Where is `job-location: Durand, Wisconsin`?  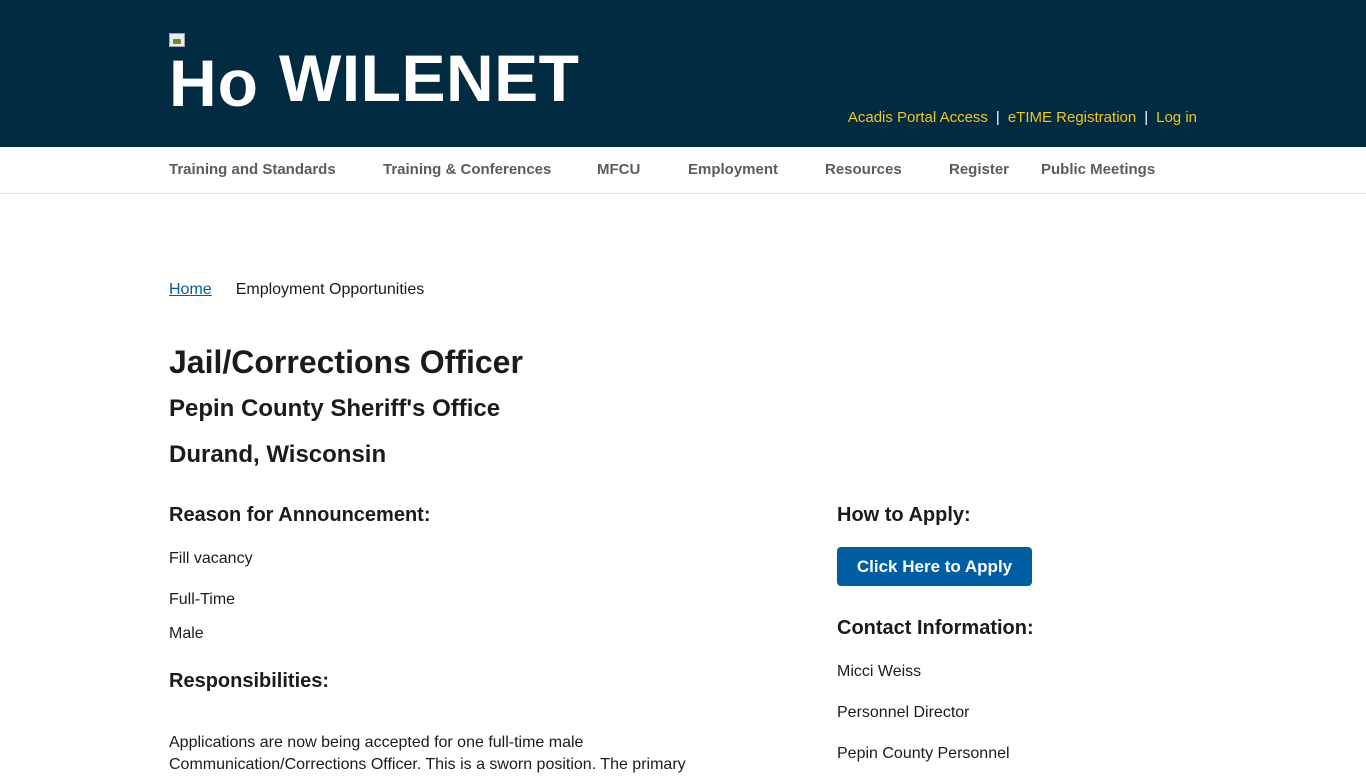 job-location: Durand, Wisconsin is located at coordinates (278, 454).